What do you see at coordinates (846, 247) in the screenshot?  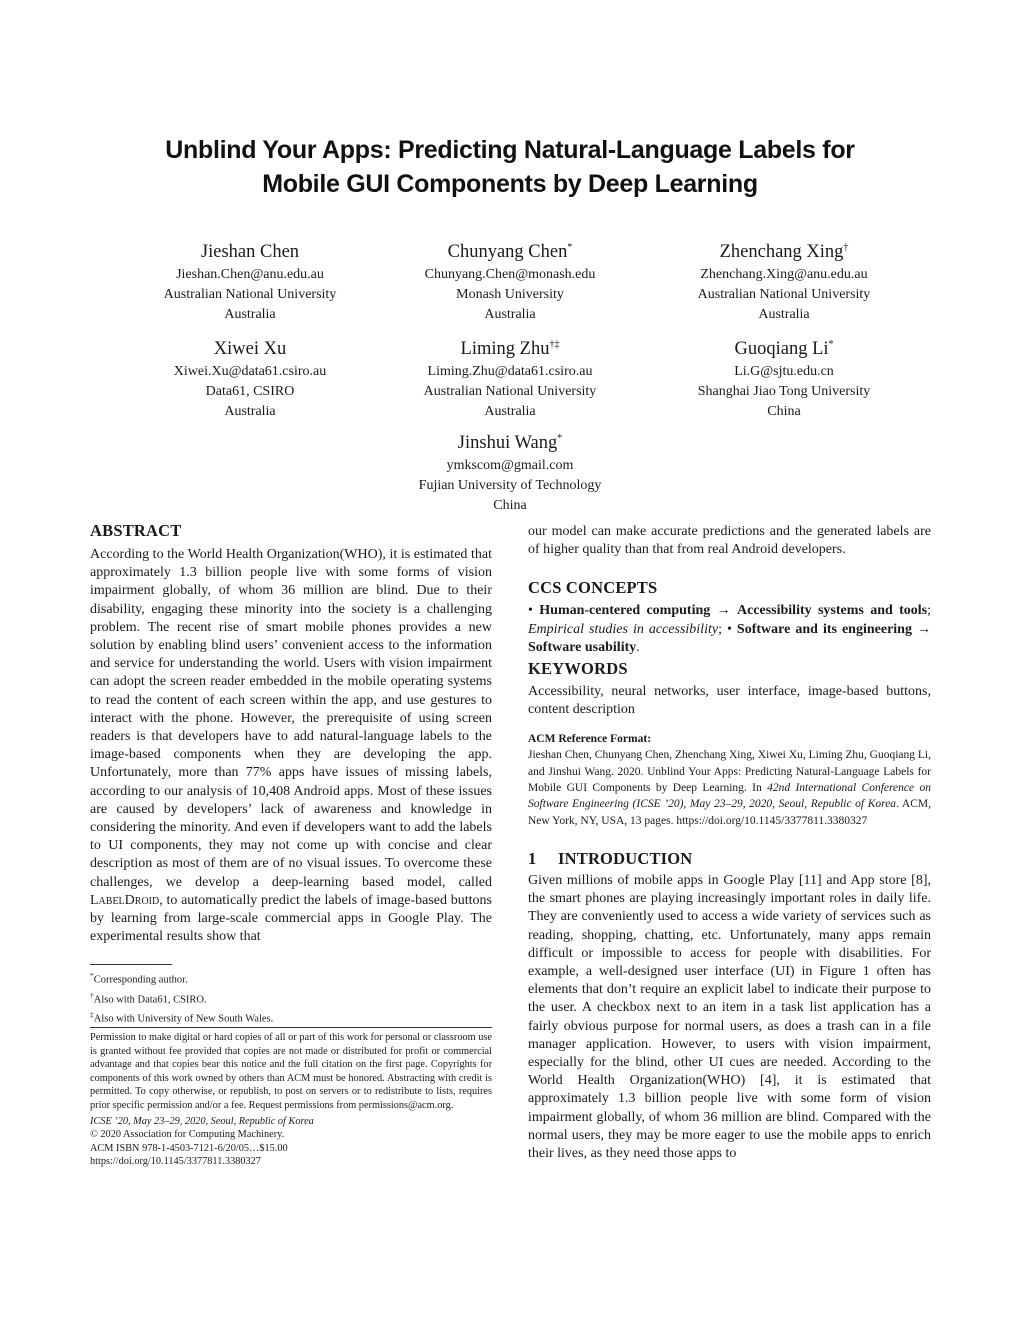 I see `author-mark: †` at bounding box center [846, 247].